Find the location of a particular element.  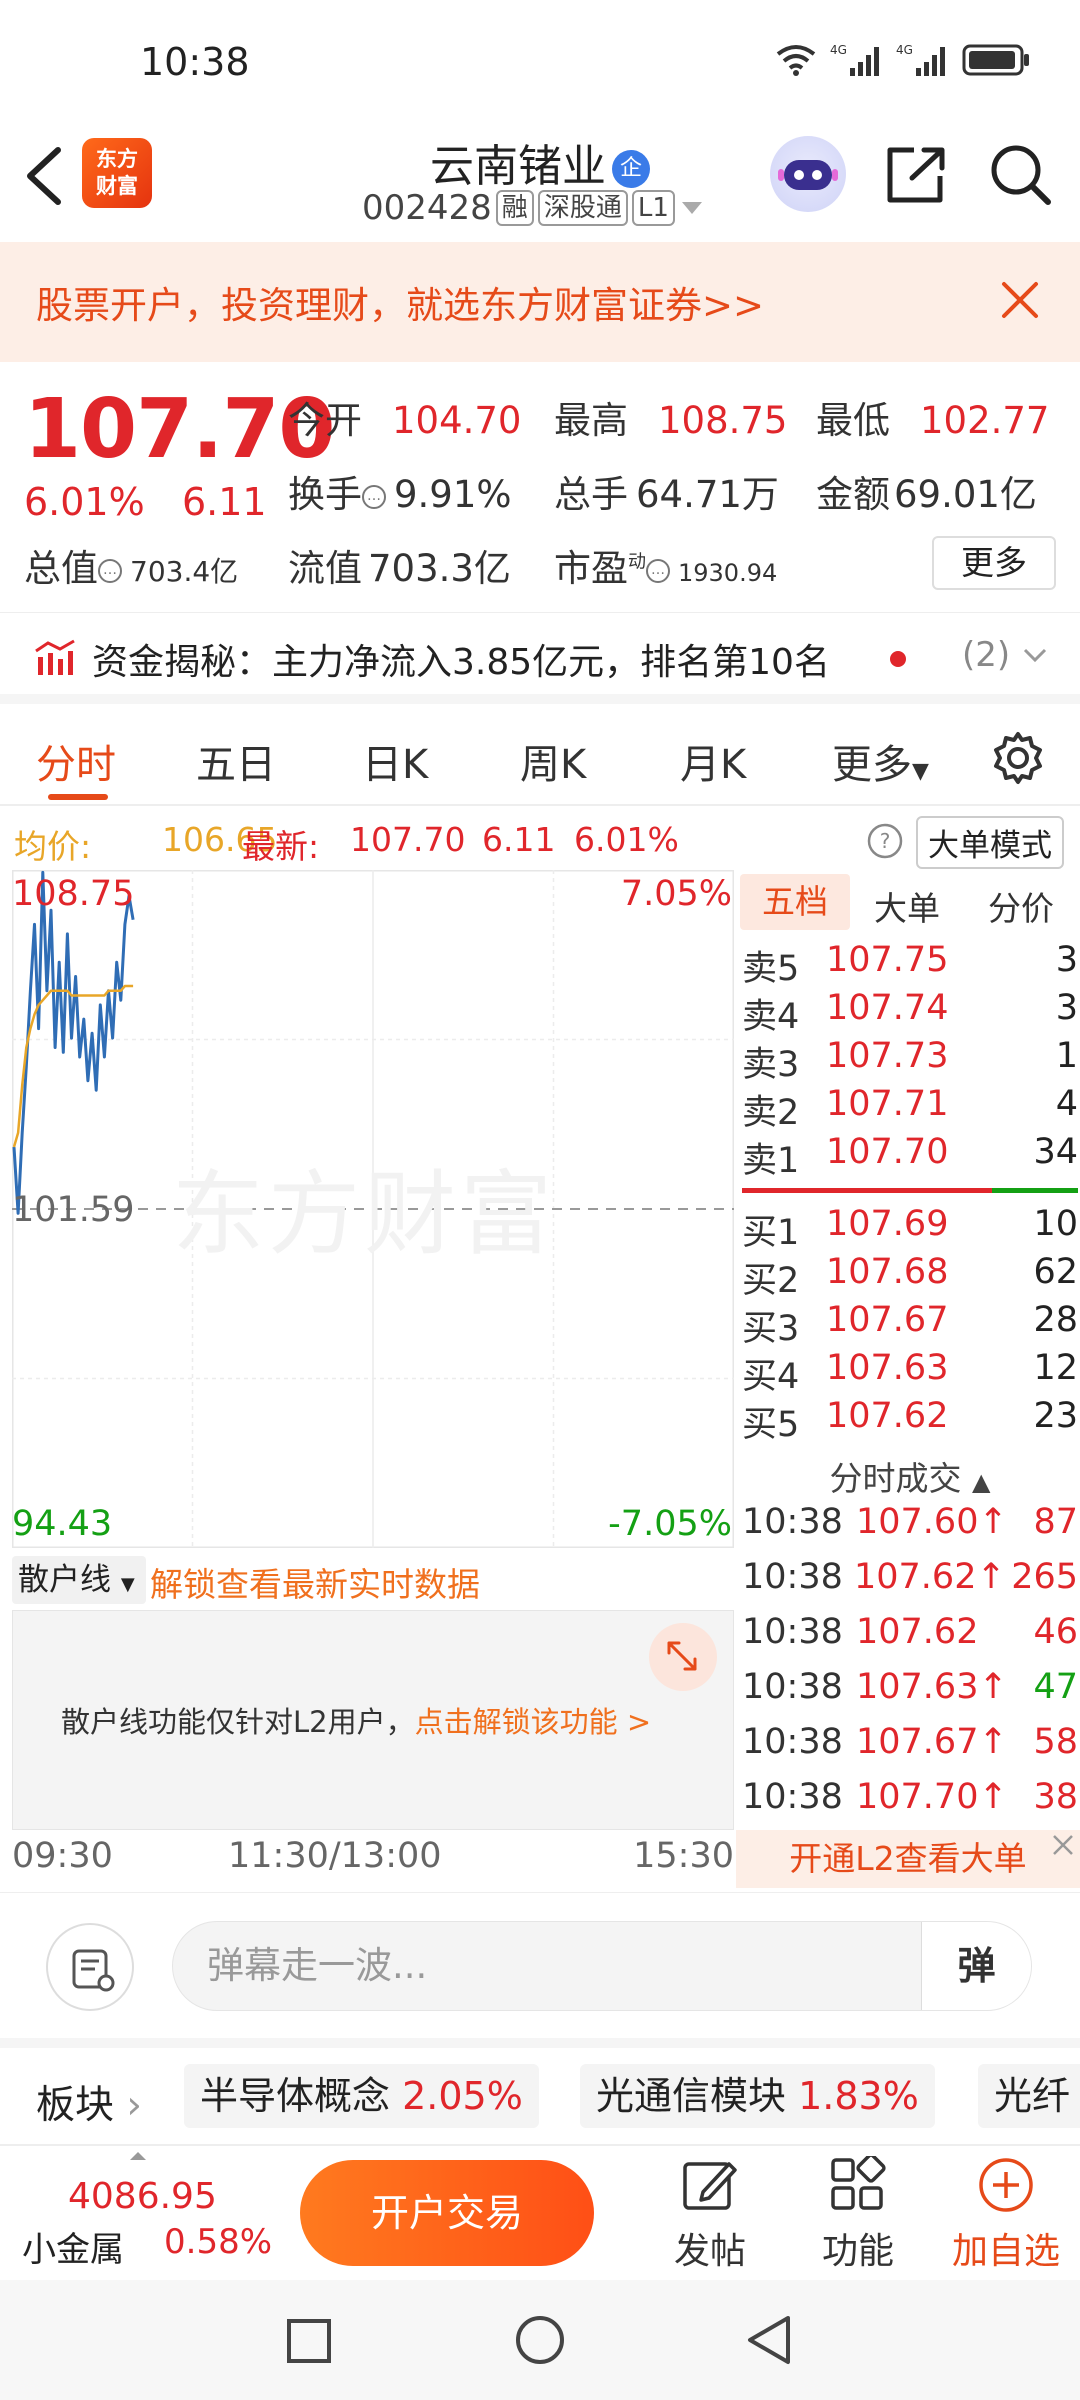

volume-value: 64.71万 is located at coordinates (707, 494).